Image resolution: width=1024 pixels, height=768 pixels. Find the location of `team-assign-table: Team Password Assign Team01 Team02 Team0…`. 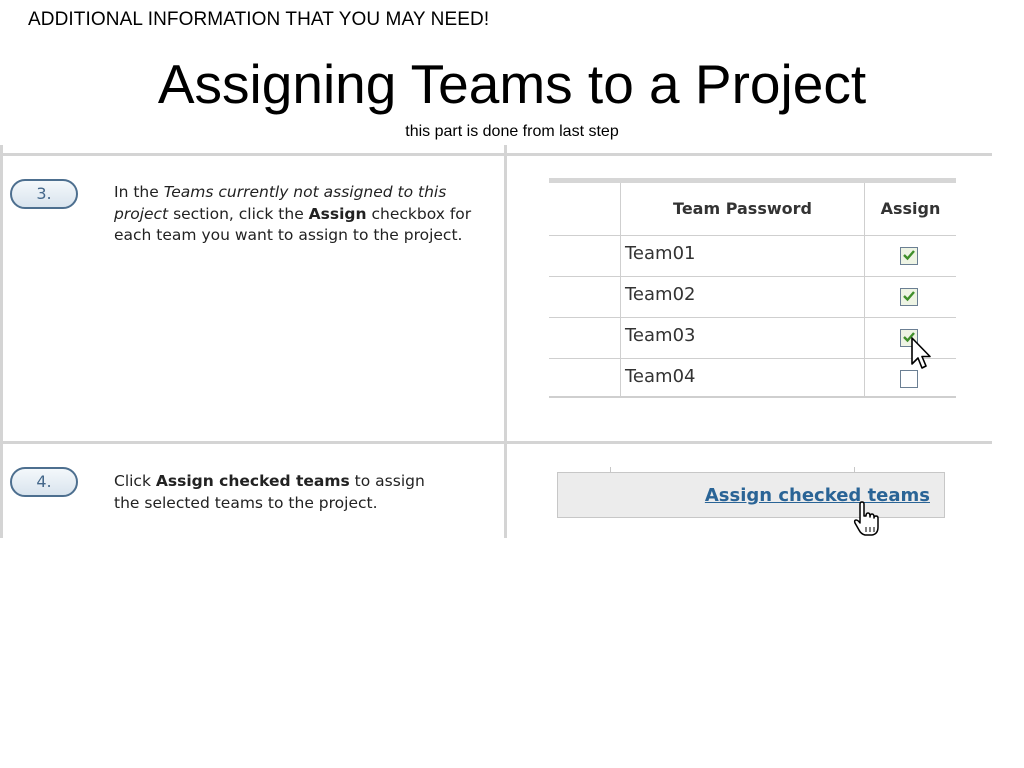

team-assign-table: Team Password Assign Team01 Team02 Team0… is located at coordinates (752, 288).